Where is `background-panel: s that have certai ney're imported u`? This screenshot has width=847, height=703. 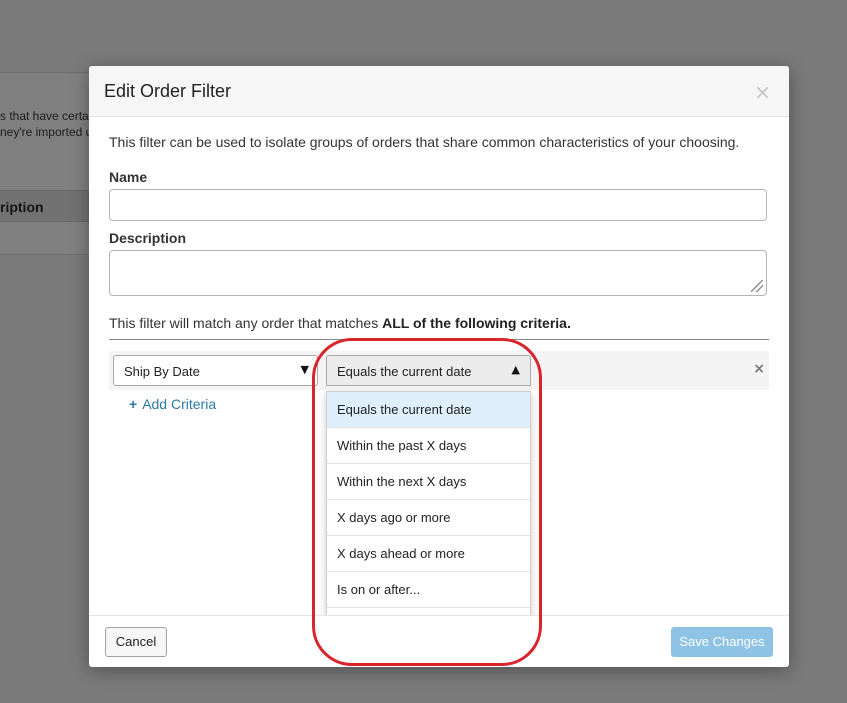
background-panel: s that have certai ney're imported u is located at coordinates (46, 163).